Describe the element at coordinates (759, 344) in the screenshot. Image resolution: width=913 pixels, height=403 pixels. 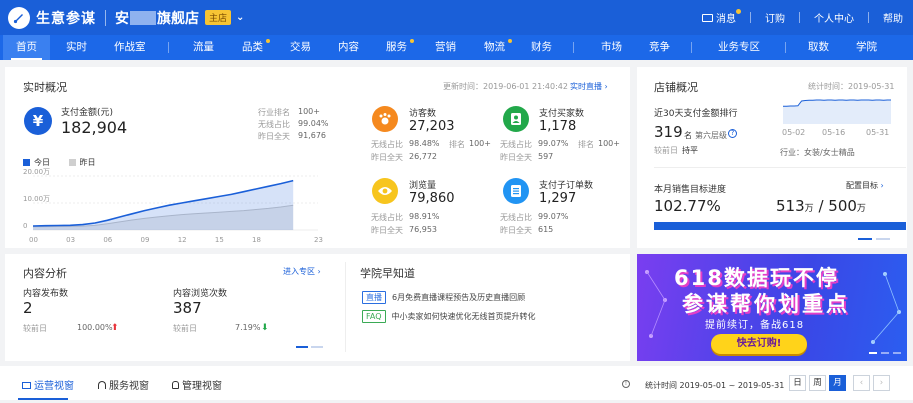
I see `banner-order-button: 快去订购!` at that location.